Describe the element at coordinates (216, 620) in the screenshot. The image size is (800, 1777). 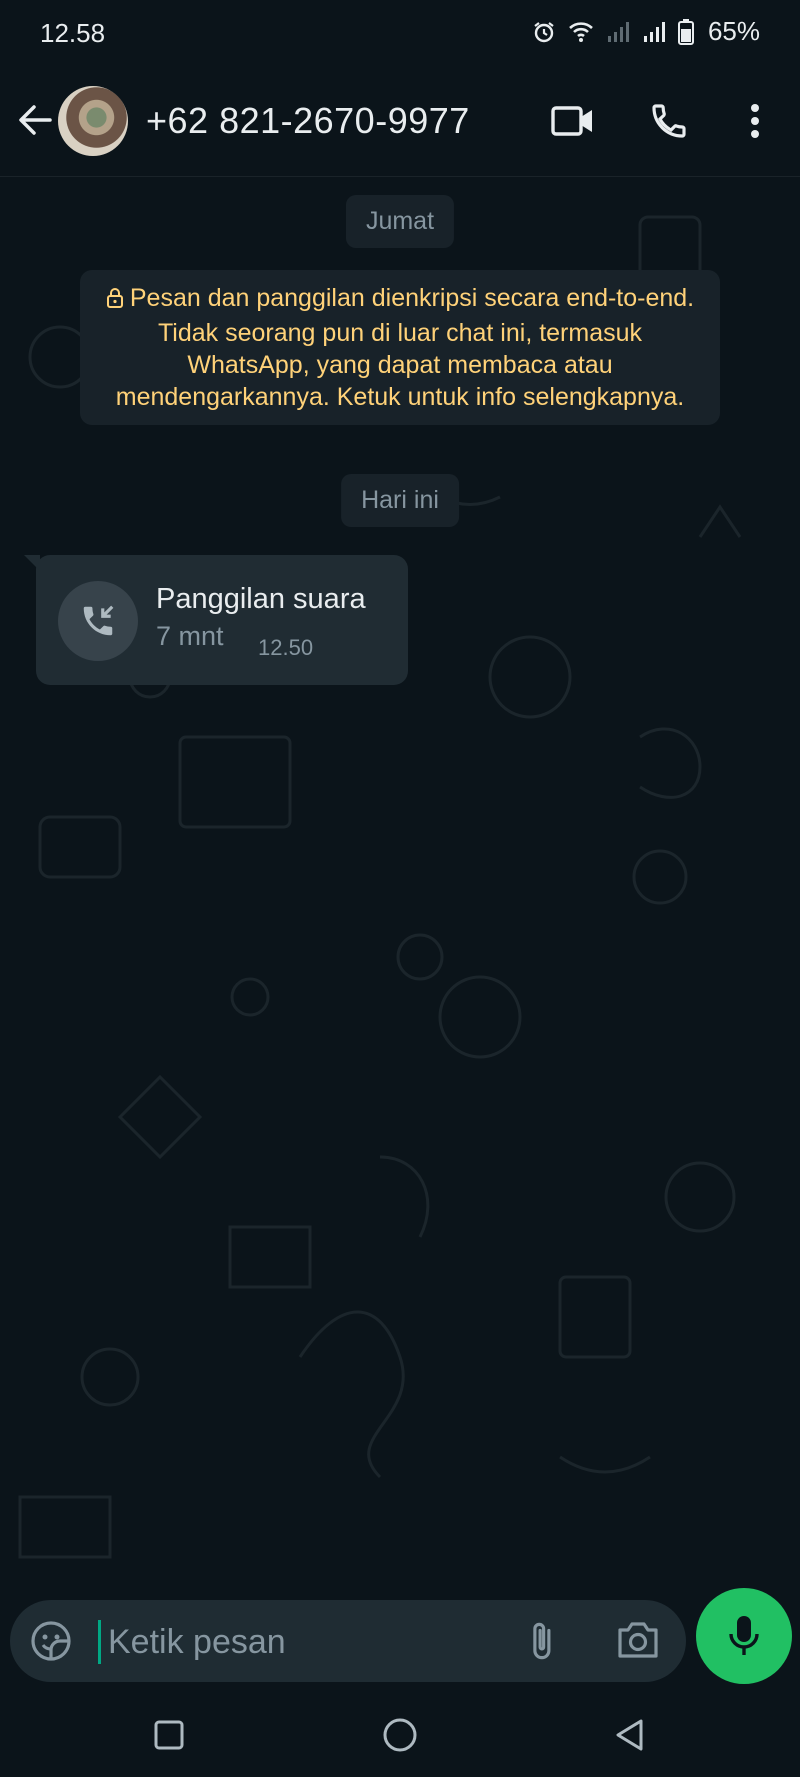
I see `voice-call-message: Panggilan suara 7 mnt 12.50` at that location.